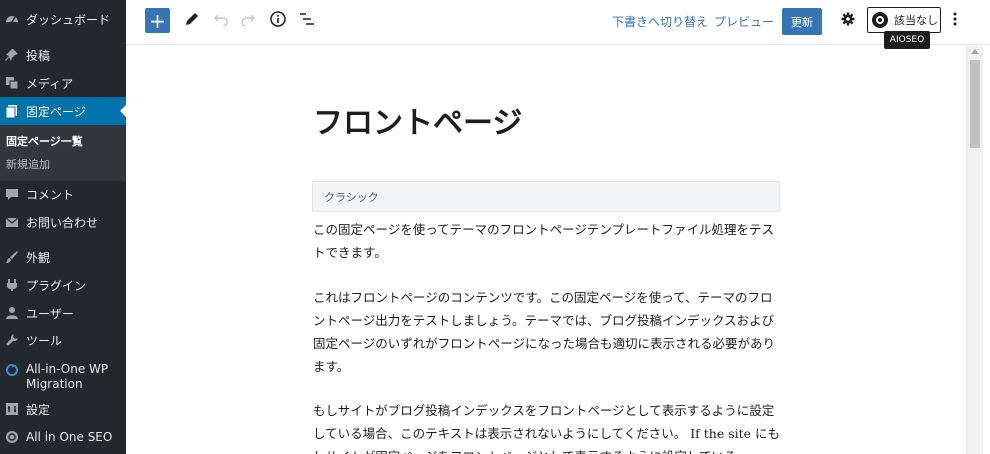 The height and width of the screenshot is (454, 990). I want to click on edit-tools-button, so click(192, 21).